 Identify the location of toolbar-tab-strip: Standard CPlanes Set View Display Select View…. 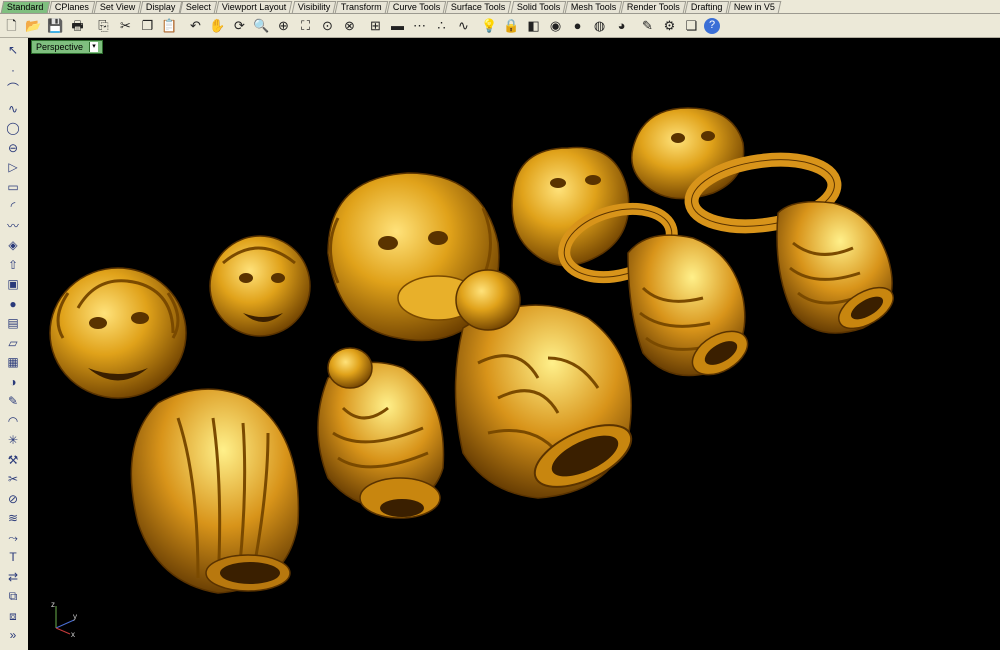
(500, 7).